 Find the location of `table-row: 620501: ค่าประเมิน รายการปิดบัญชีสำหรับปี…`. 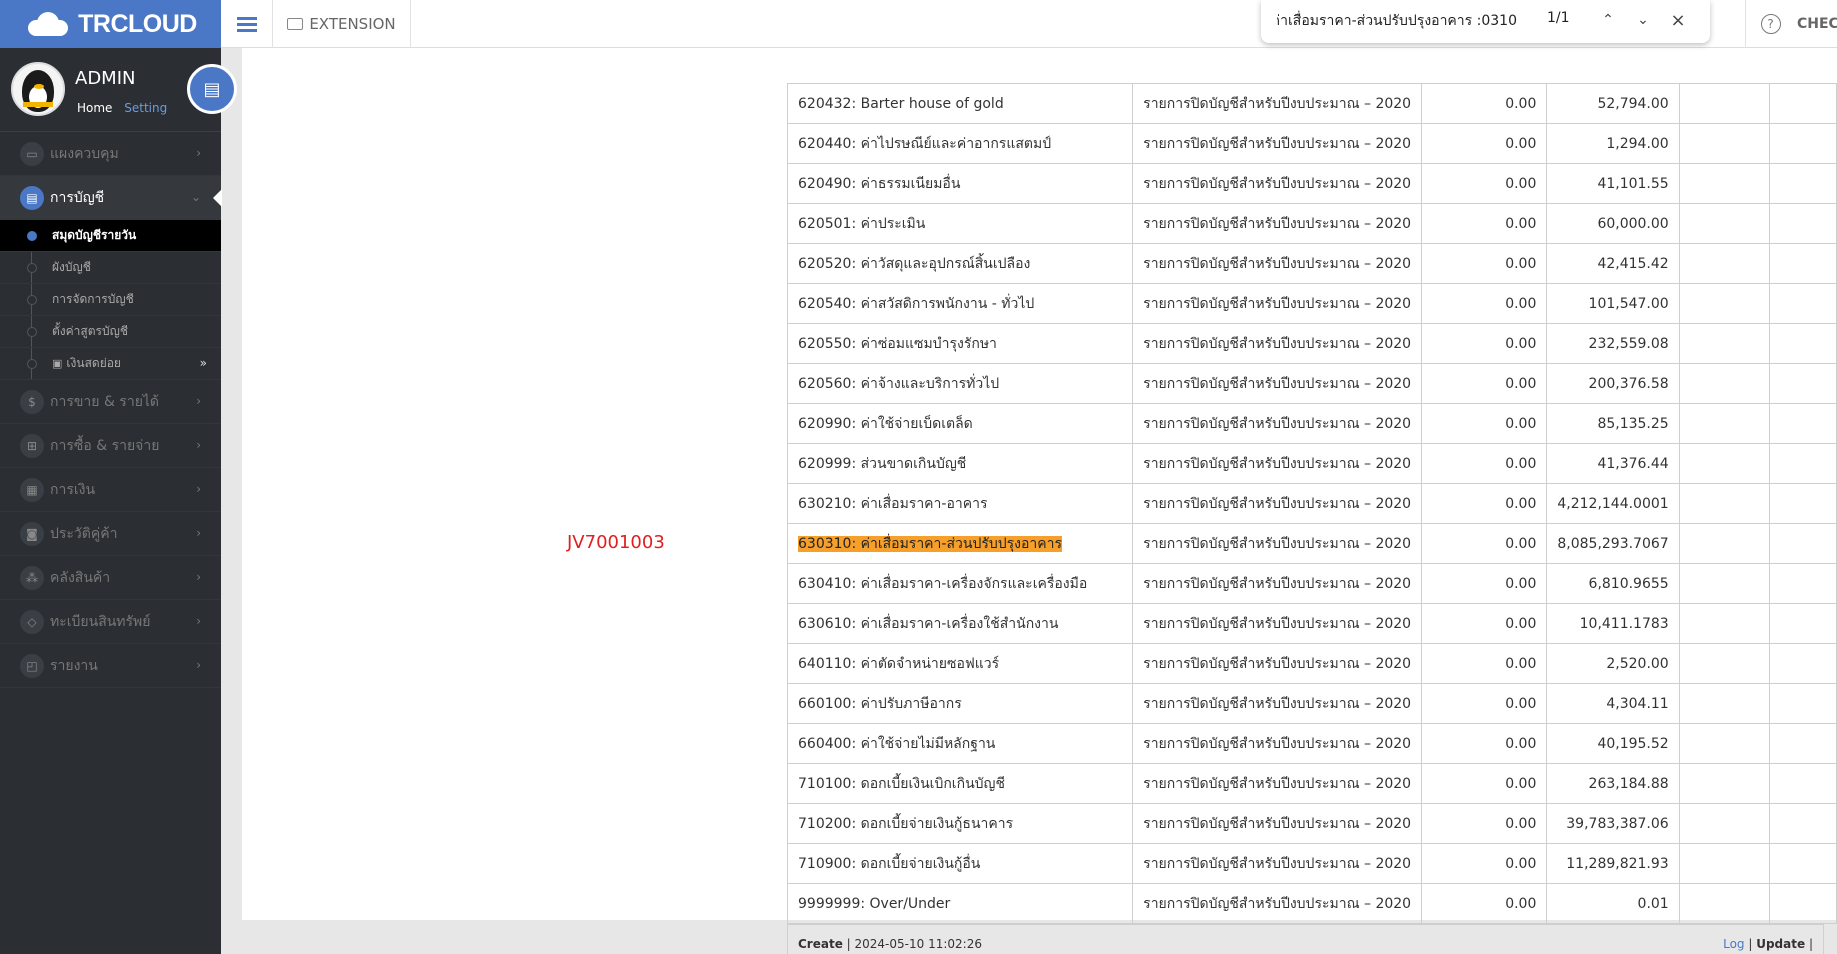

table-row: 620501: ค่าประเมิน รายการปิดบัญชีสำหรับปี… is located at coordinates (1311, 223).